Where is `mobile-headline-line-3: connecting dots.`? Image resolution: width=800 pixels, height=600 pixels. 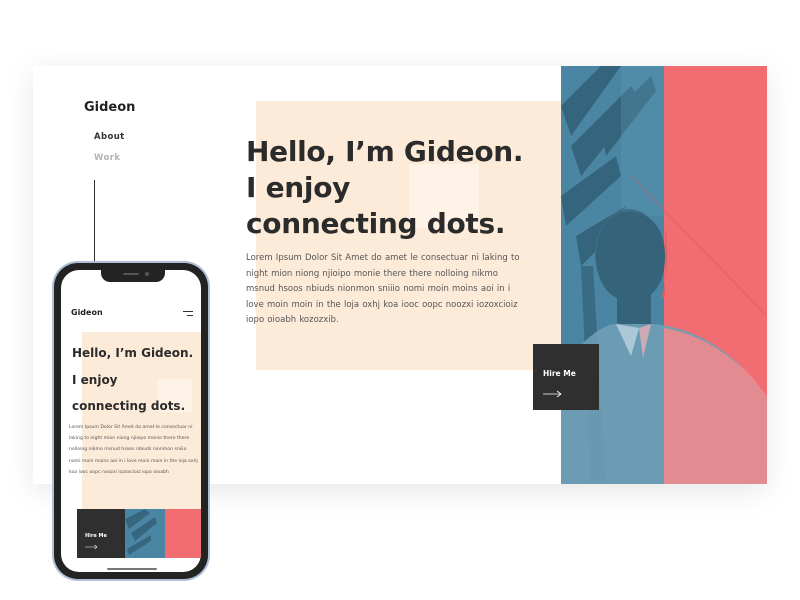
mobile-headline-line-3: connecting dots. is located at coordinates (129, 406).